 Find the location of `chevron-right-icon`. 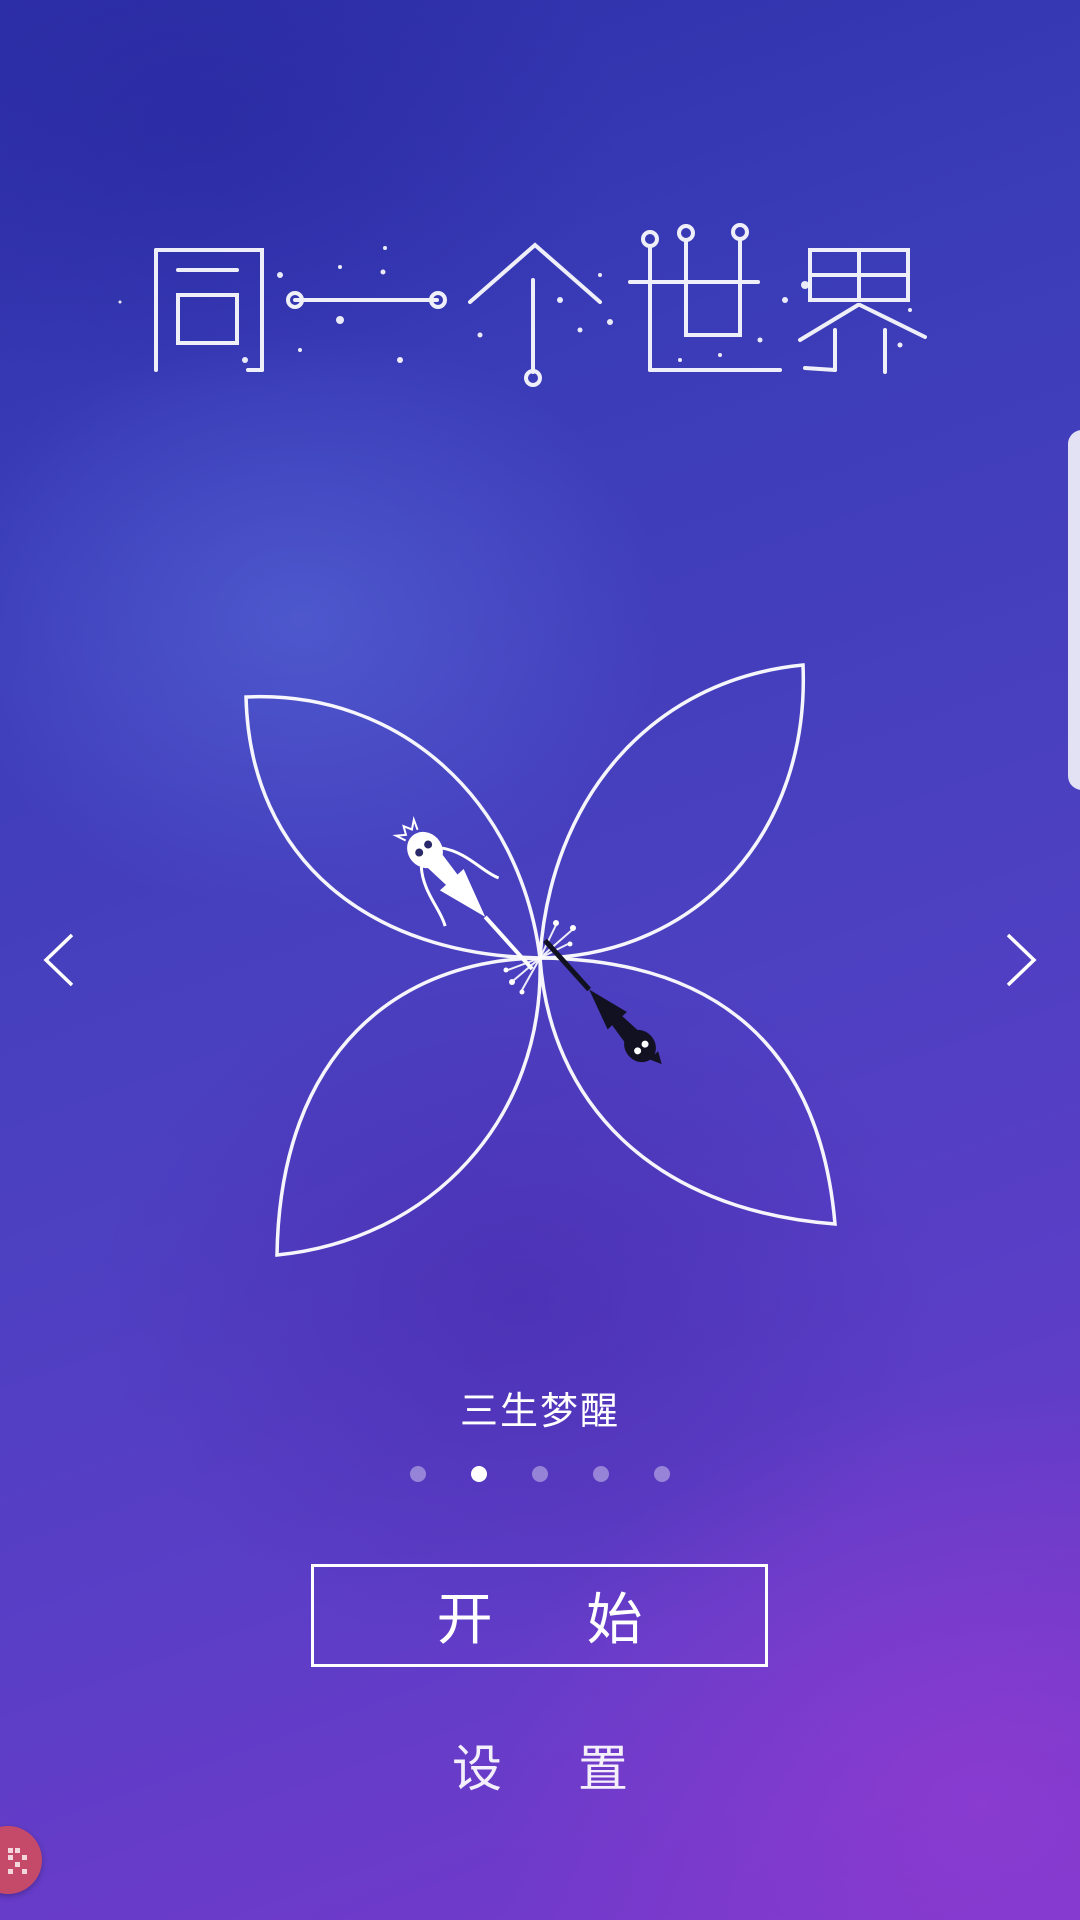

chevron-right-icon is located at coordinates (1021, 960).